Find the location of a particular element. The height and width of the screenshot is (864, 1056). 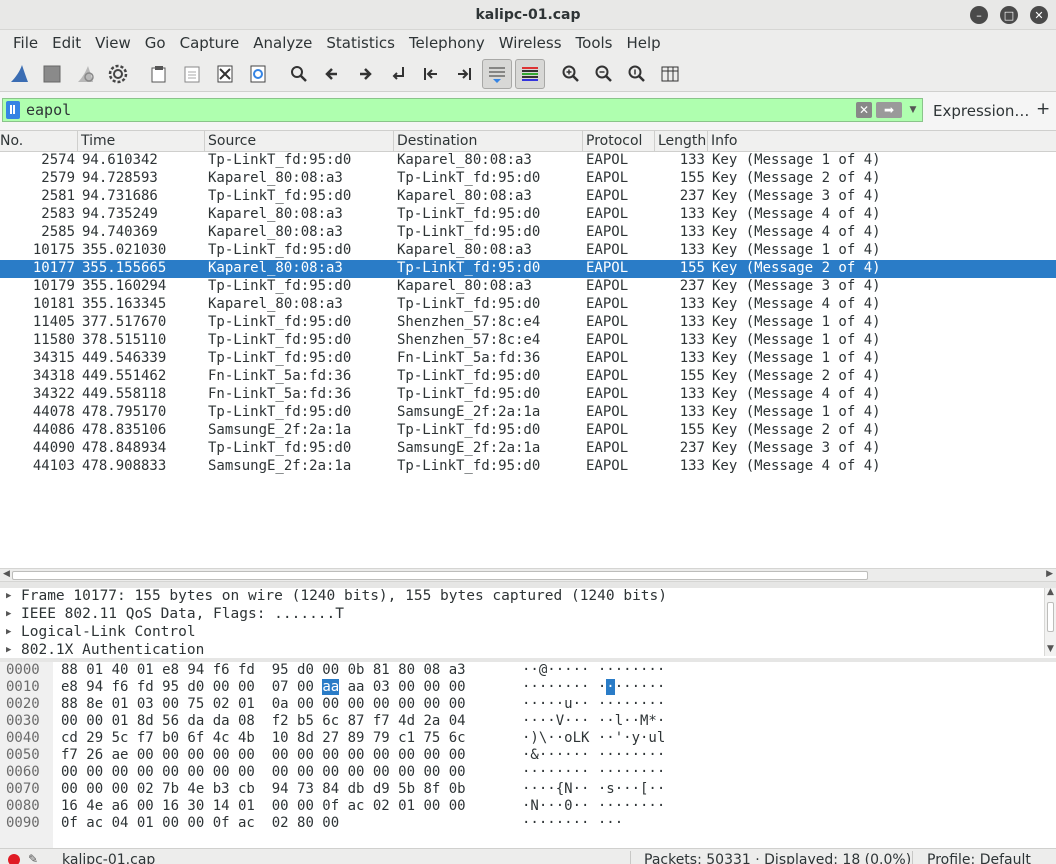

edit-comment-icon: ✎ is located at coordinates (33, 858).